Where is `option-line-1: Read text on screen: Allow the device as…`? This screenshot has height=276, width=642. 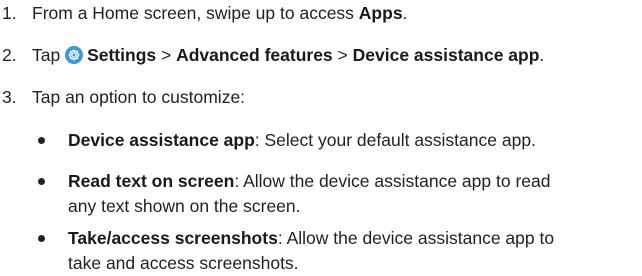 option-line-1: Read text on screen: Allow the device as… is located at coordinates (354, 181).